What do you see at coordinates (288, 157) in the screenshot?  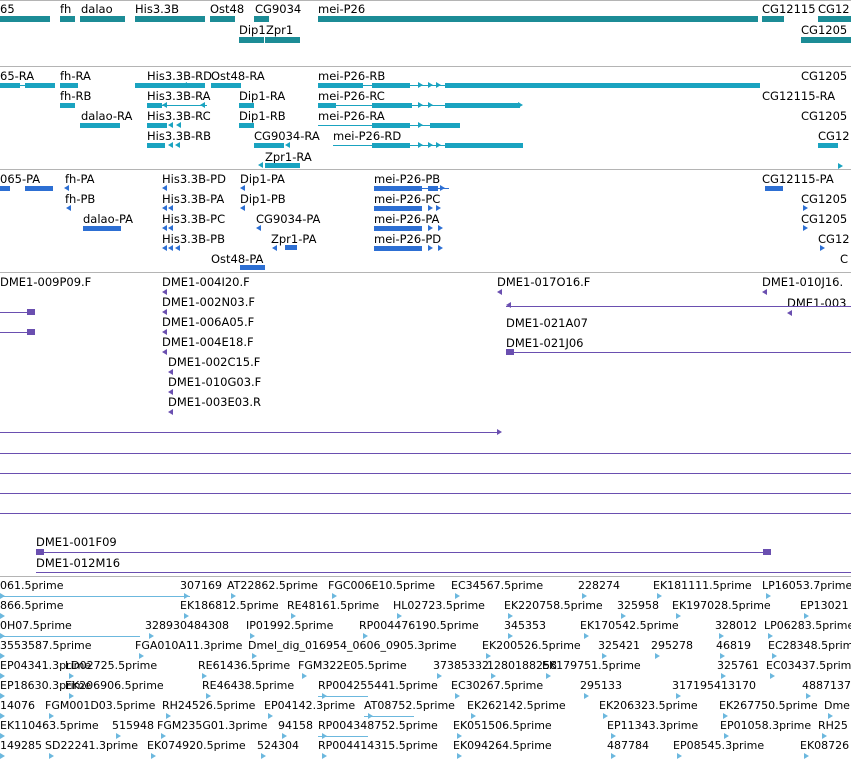 I see `transcript-label: Zpr1-RA` at bounding box center [288, 157].